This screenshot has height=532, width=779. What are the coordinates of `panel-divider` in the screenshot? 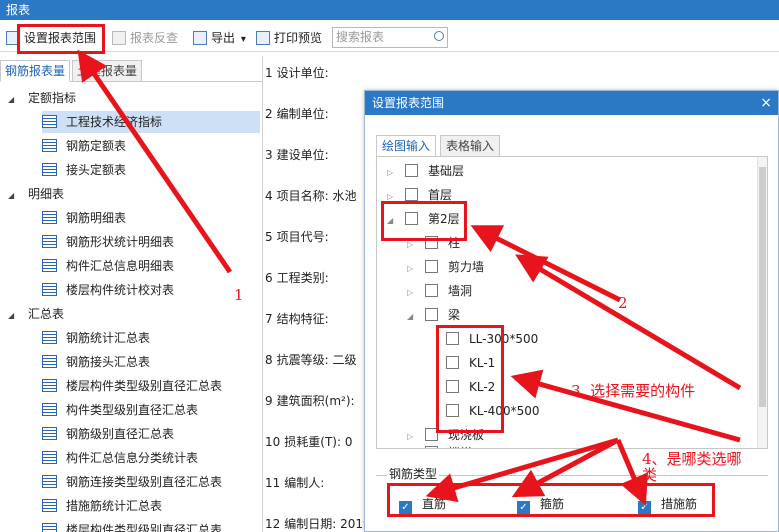 It's located at (262, 294).